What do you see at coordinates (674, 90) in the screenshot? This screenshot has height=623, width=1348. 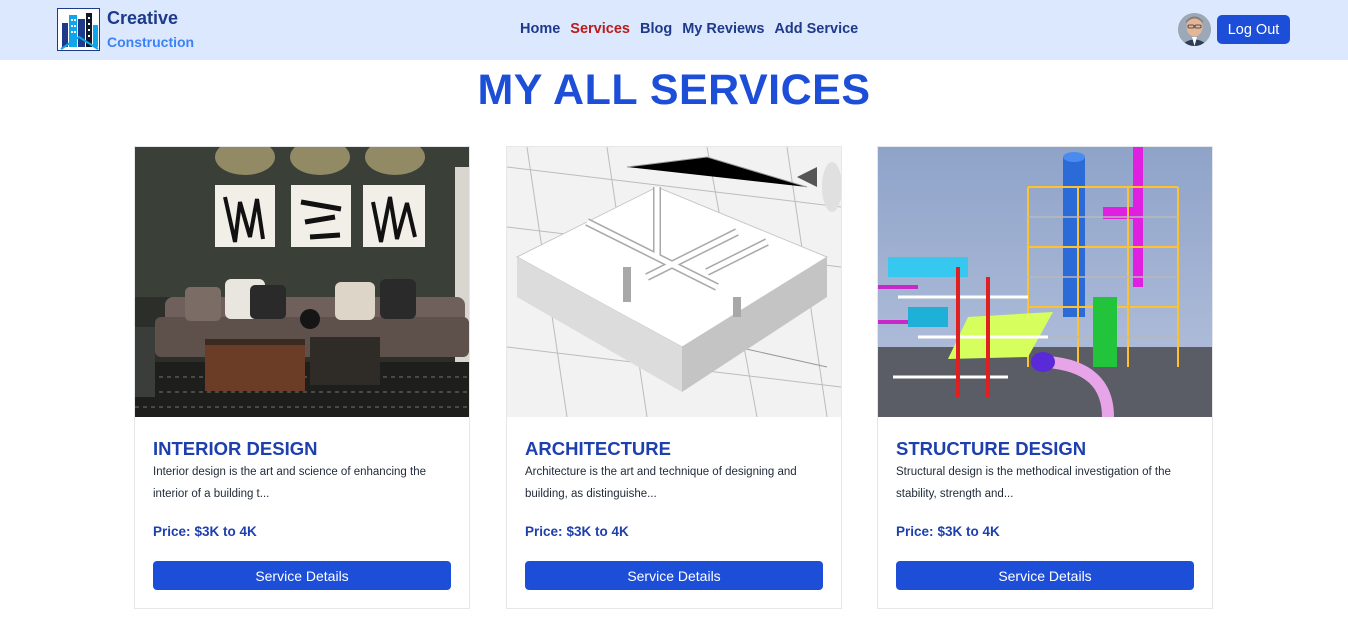 I see `page-title: MY ALL SERVICES` at bounding box center [674, 90].